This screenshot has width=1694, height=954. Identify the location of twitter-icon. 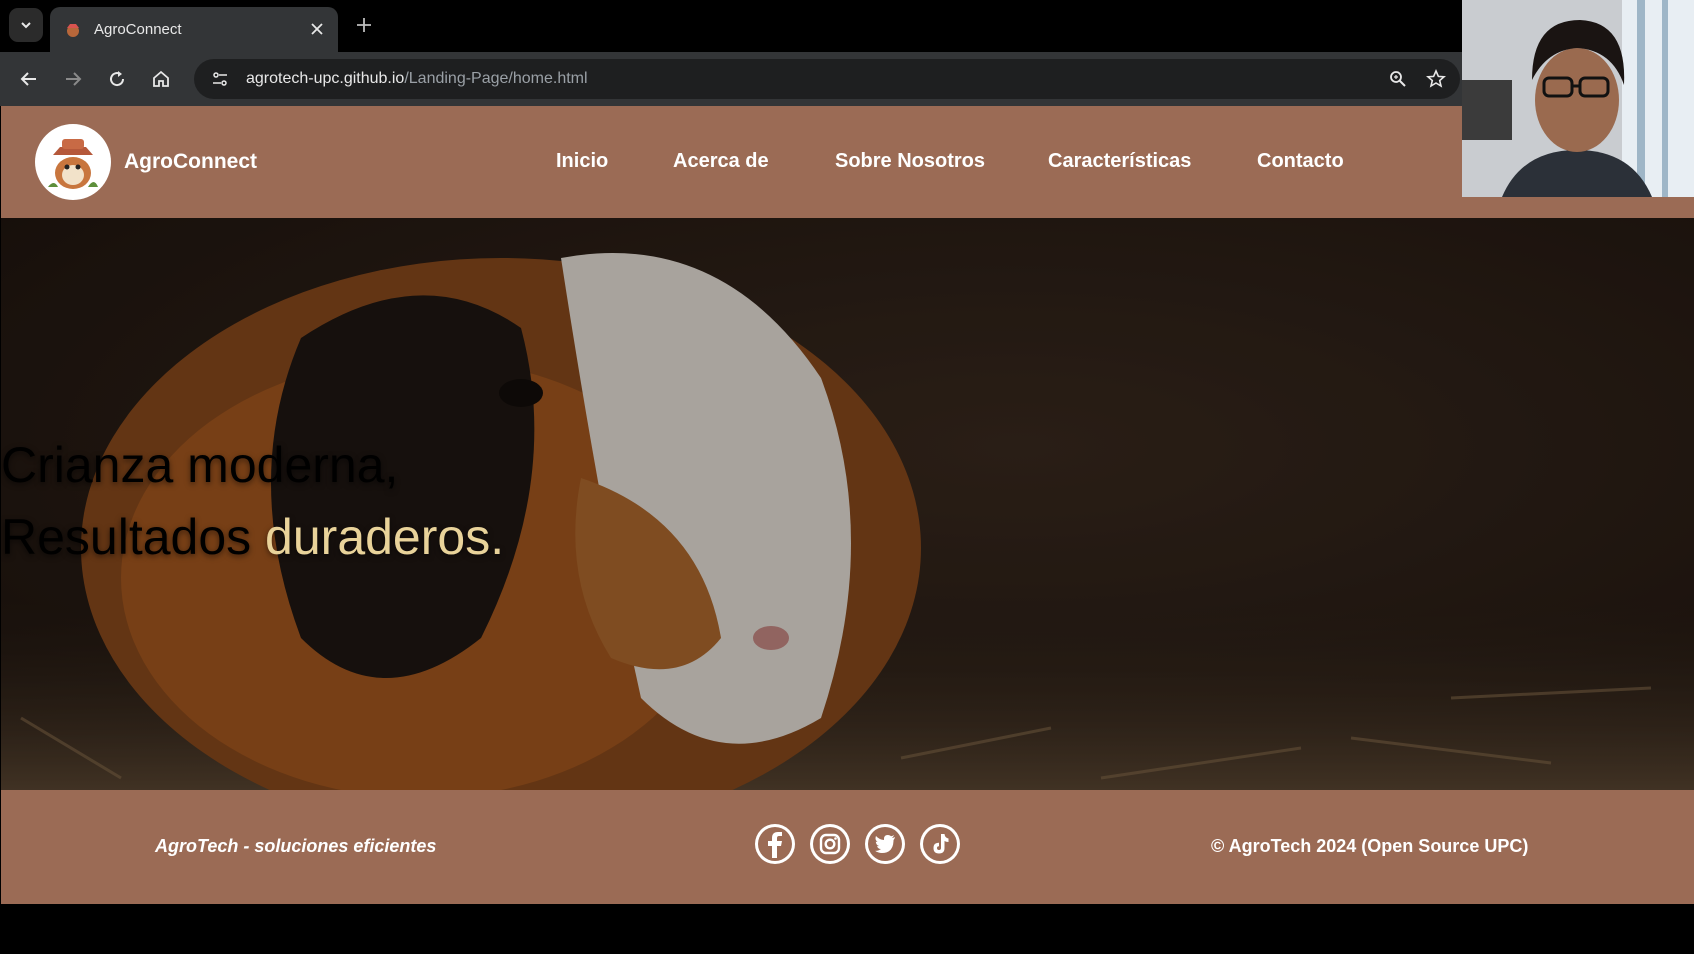
(885, 844).